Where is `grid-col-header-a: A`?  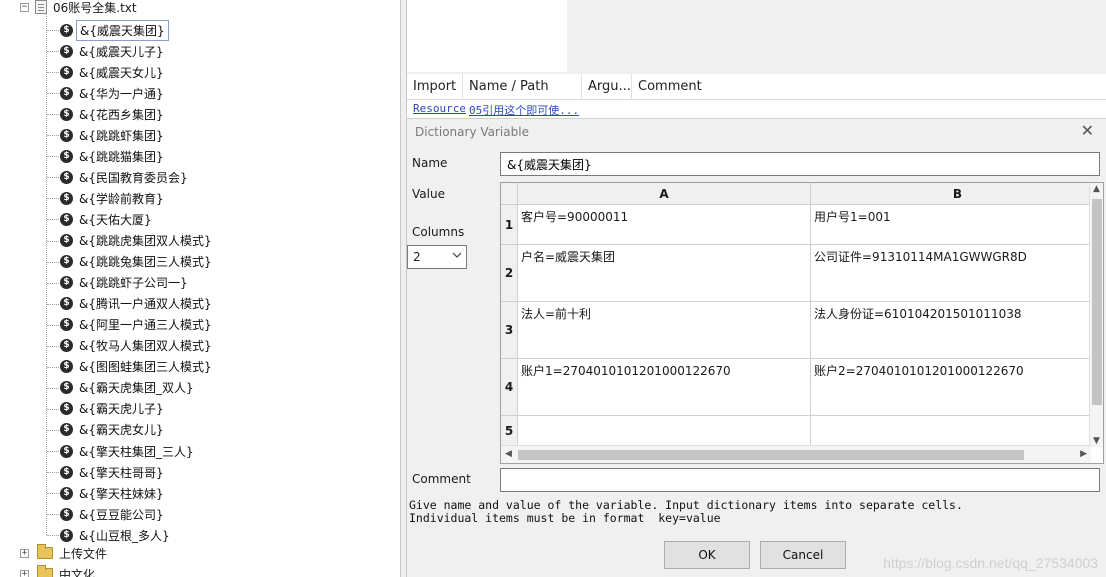
grid-col-header-a: A is located at coordinates (664, 194).